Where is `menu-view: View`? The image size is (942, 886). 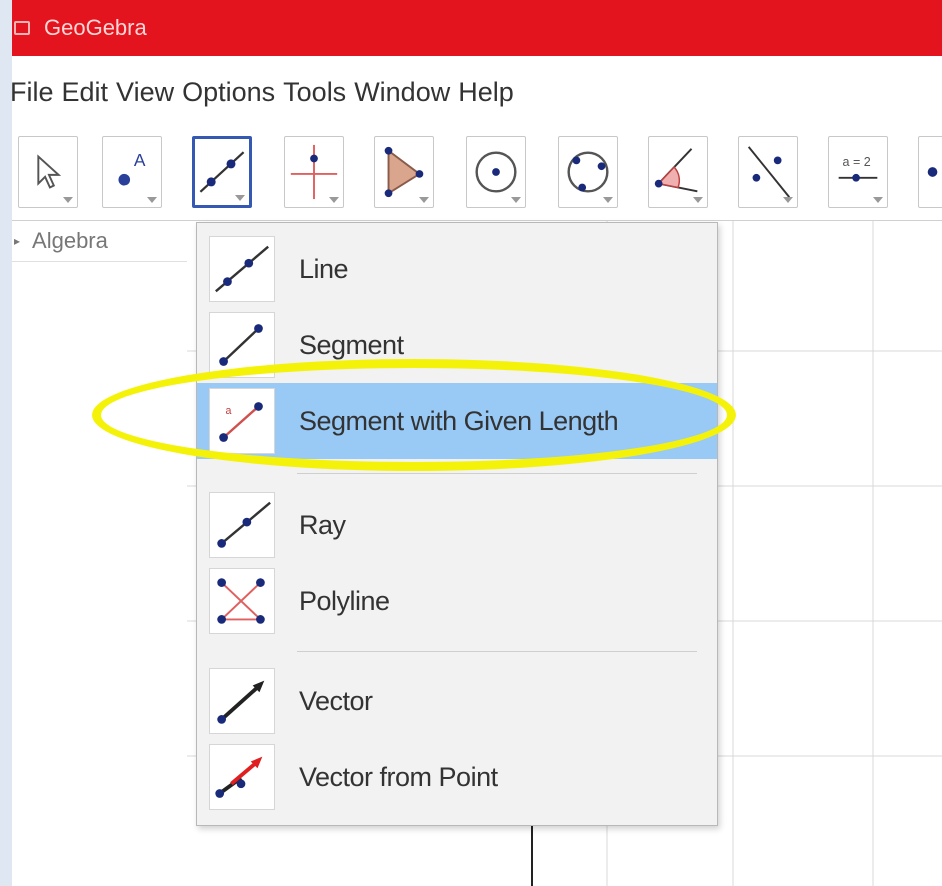 menu-view: View is located at coordinates (149, 92).